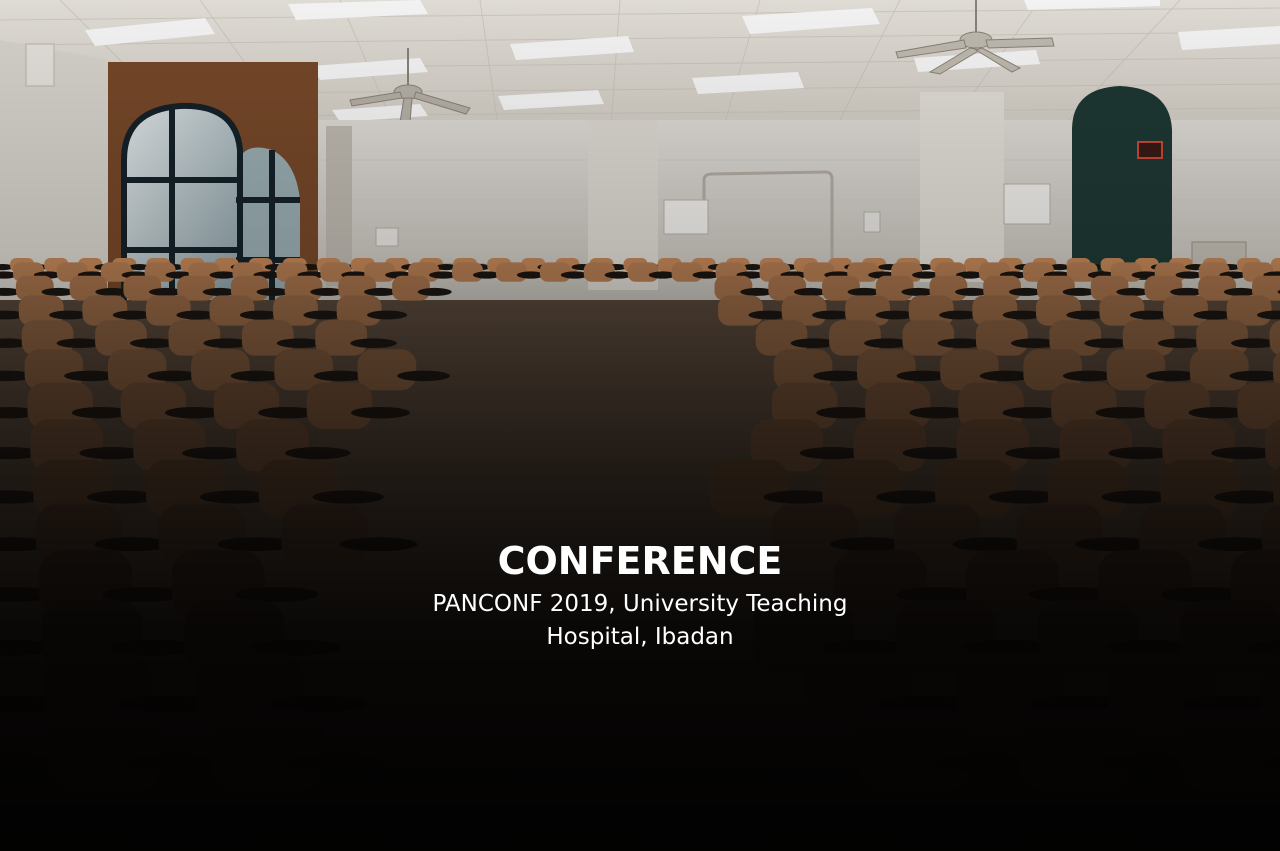 The image size is (1280, 851). Describe the element at coordinates (1122, 183) in the screenshot. I see `arched-door` at that location.